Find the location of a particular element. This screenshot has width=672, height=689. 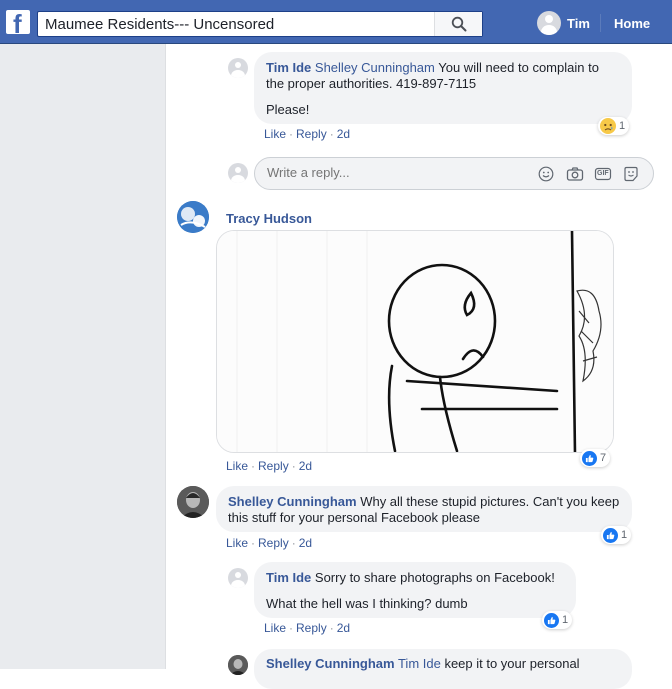

nav-divider is located at coordinates (600, 23).